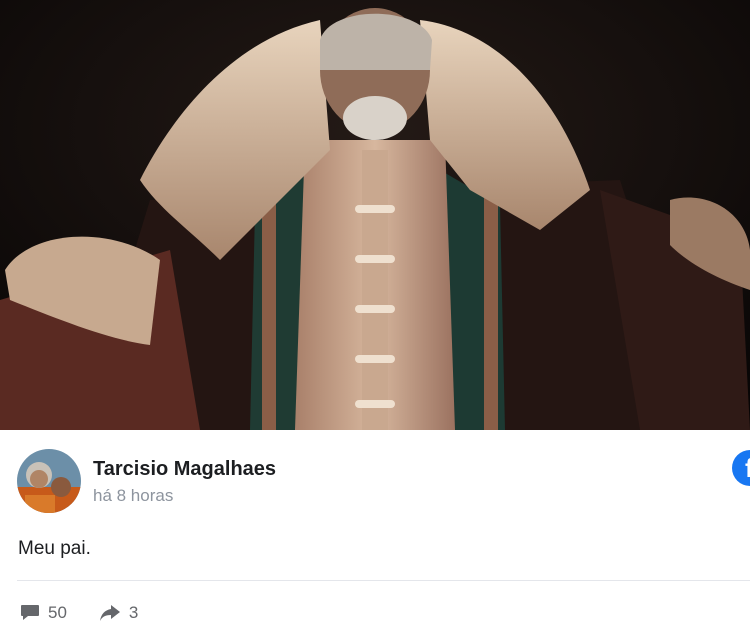 The image size is (750, 624). Describe the element at coordinates (109, 613) in the screenshot. I see `share-icon` at that location.